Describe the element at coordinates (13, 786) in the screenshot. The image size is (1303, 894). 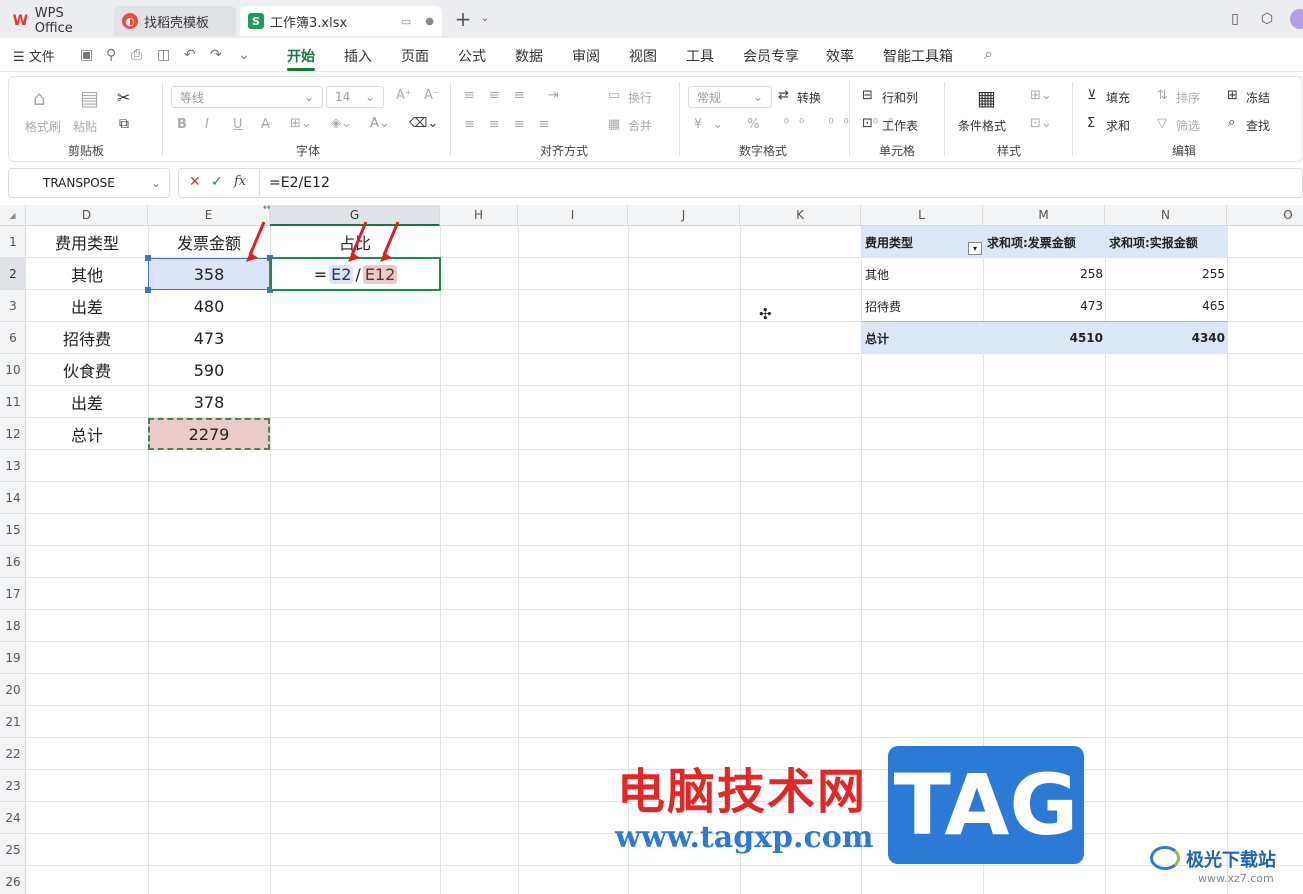
I see `row-header-23: 23` at that location.